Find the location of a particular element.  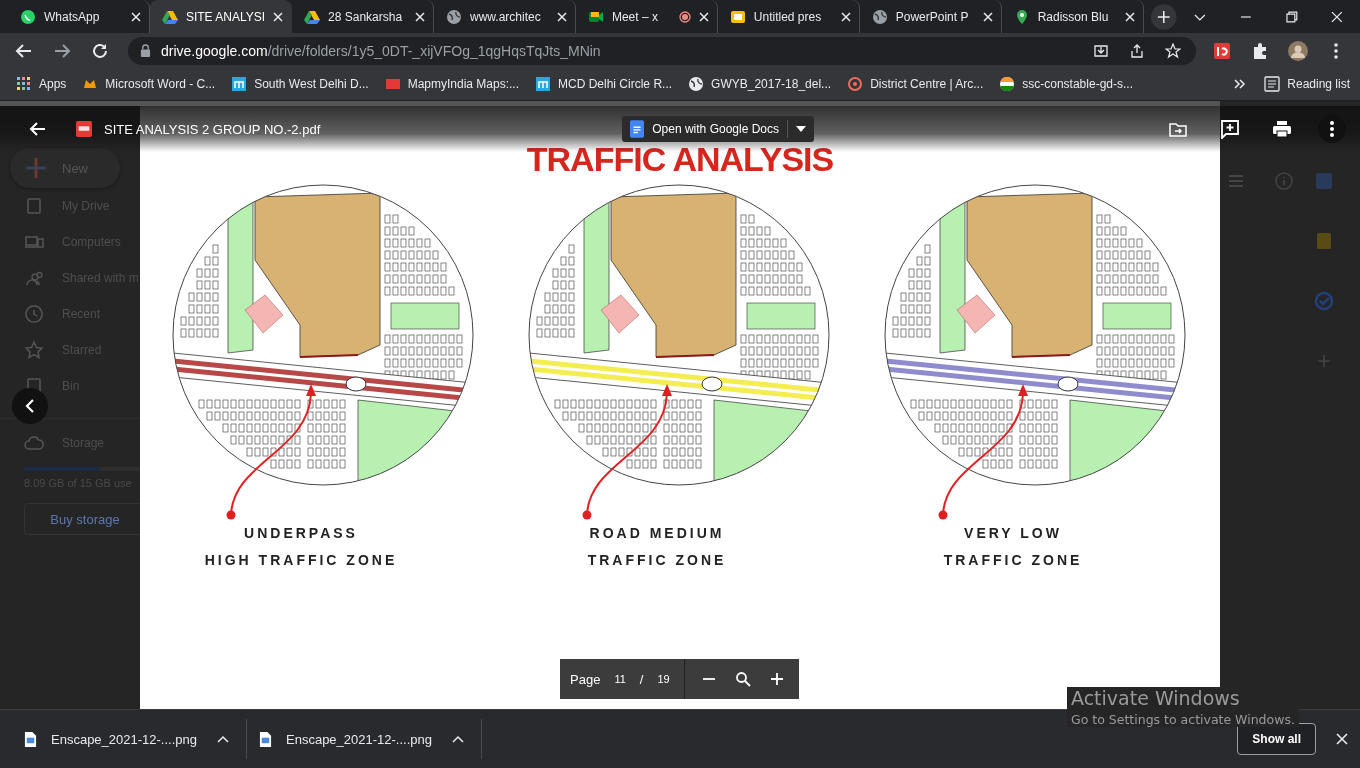

document-icon is located at coordinates (637, 129).